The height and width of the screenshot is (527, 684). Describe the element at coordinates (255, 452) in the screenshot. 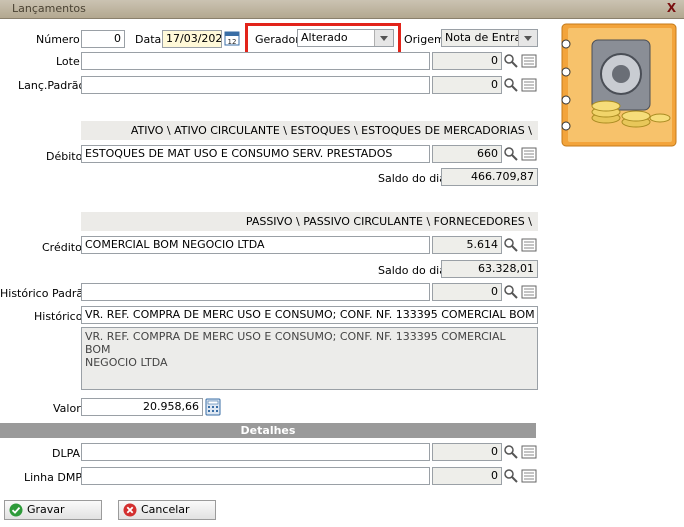

I see `dlpa-input` at that location.